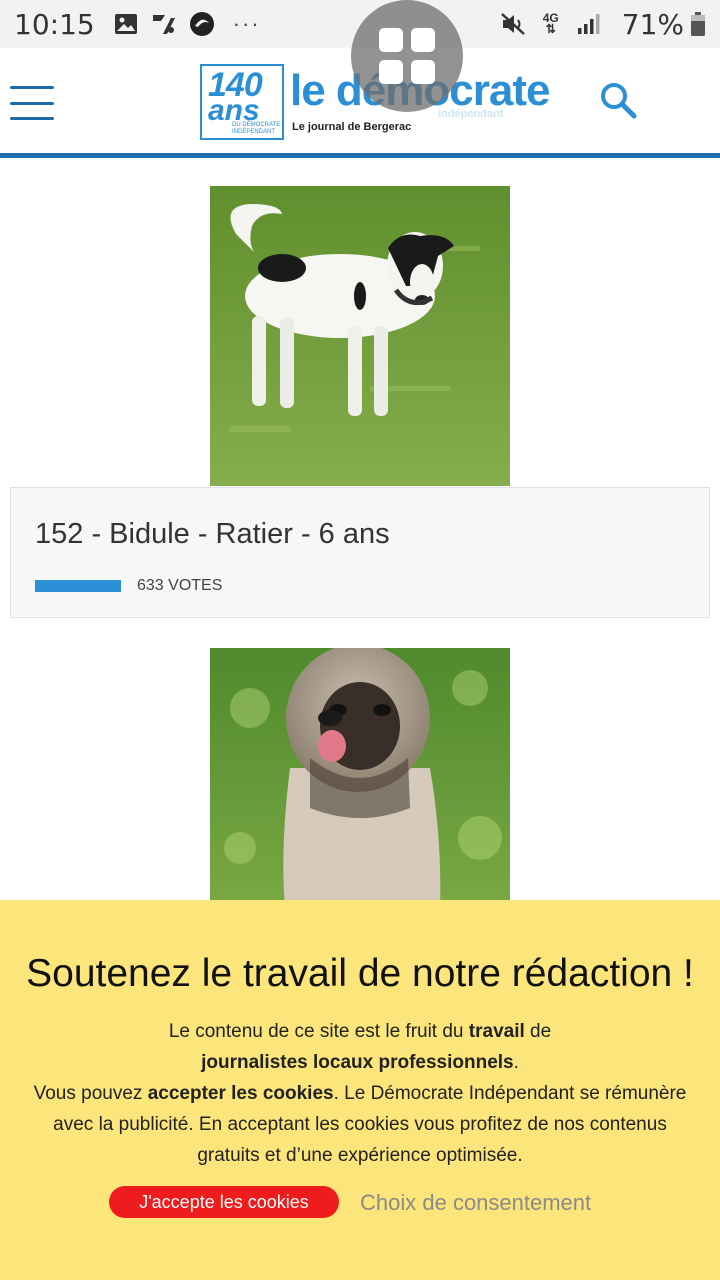 The image size is (720, 1280). I want to click on consent-choice-link: Choix de consentement, so click(475, 1203).